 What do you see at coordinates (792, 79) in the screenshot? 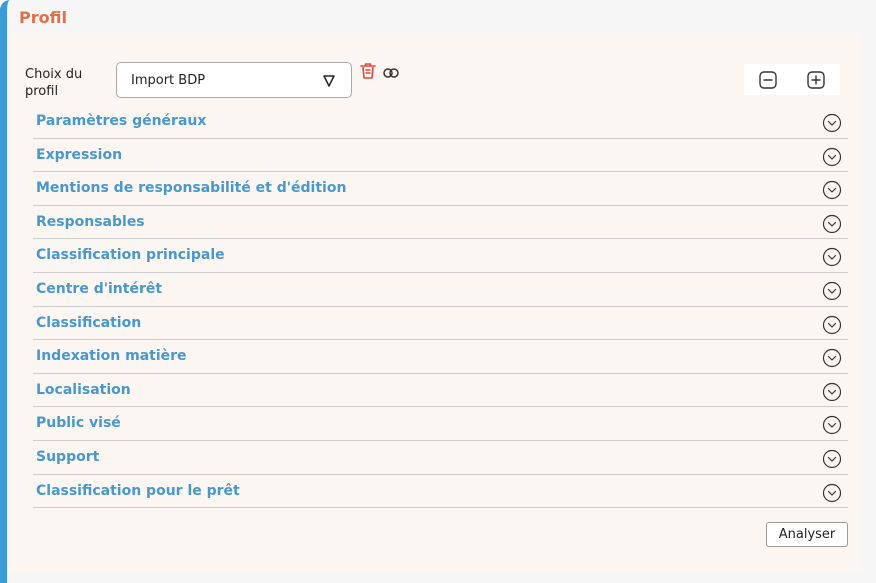
I see `zoom-controls` at bounding box center [792, 79].